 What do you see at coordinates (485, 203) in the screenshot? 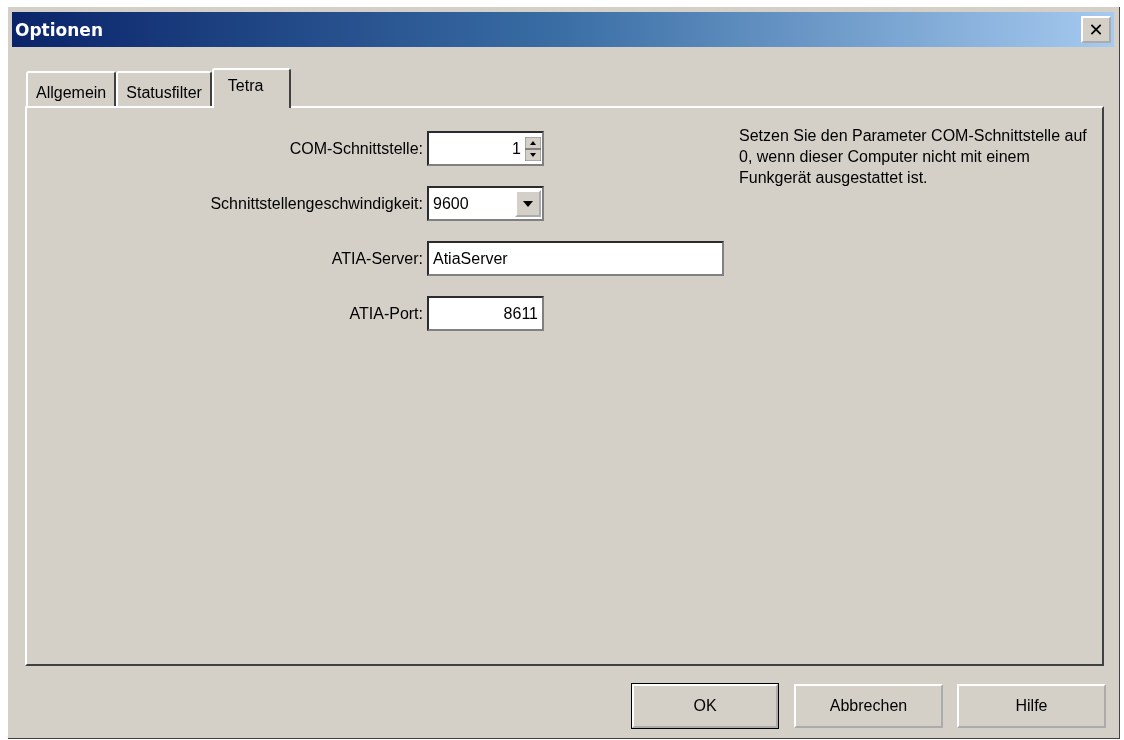
I see `dropdown-field: 9600` at bounding box center [485, 203].